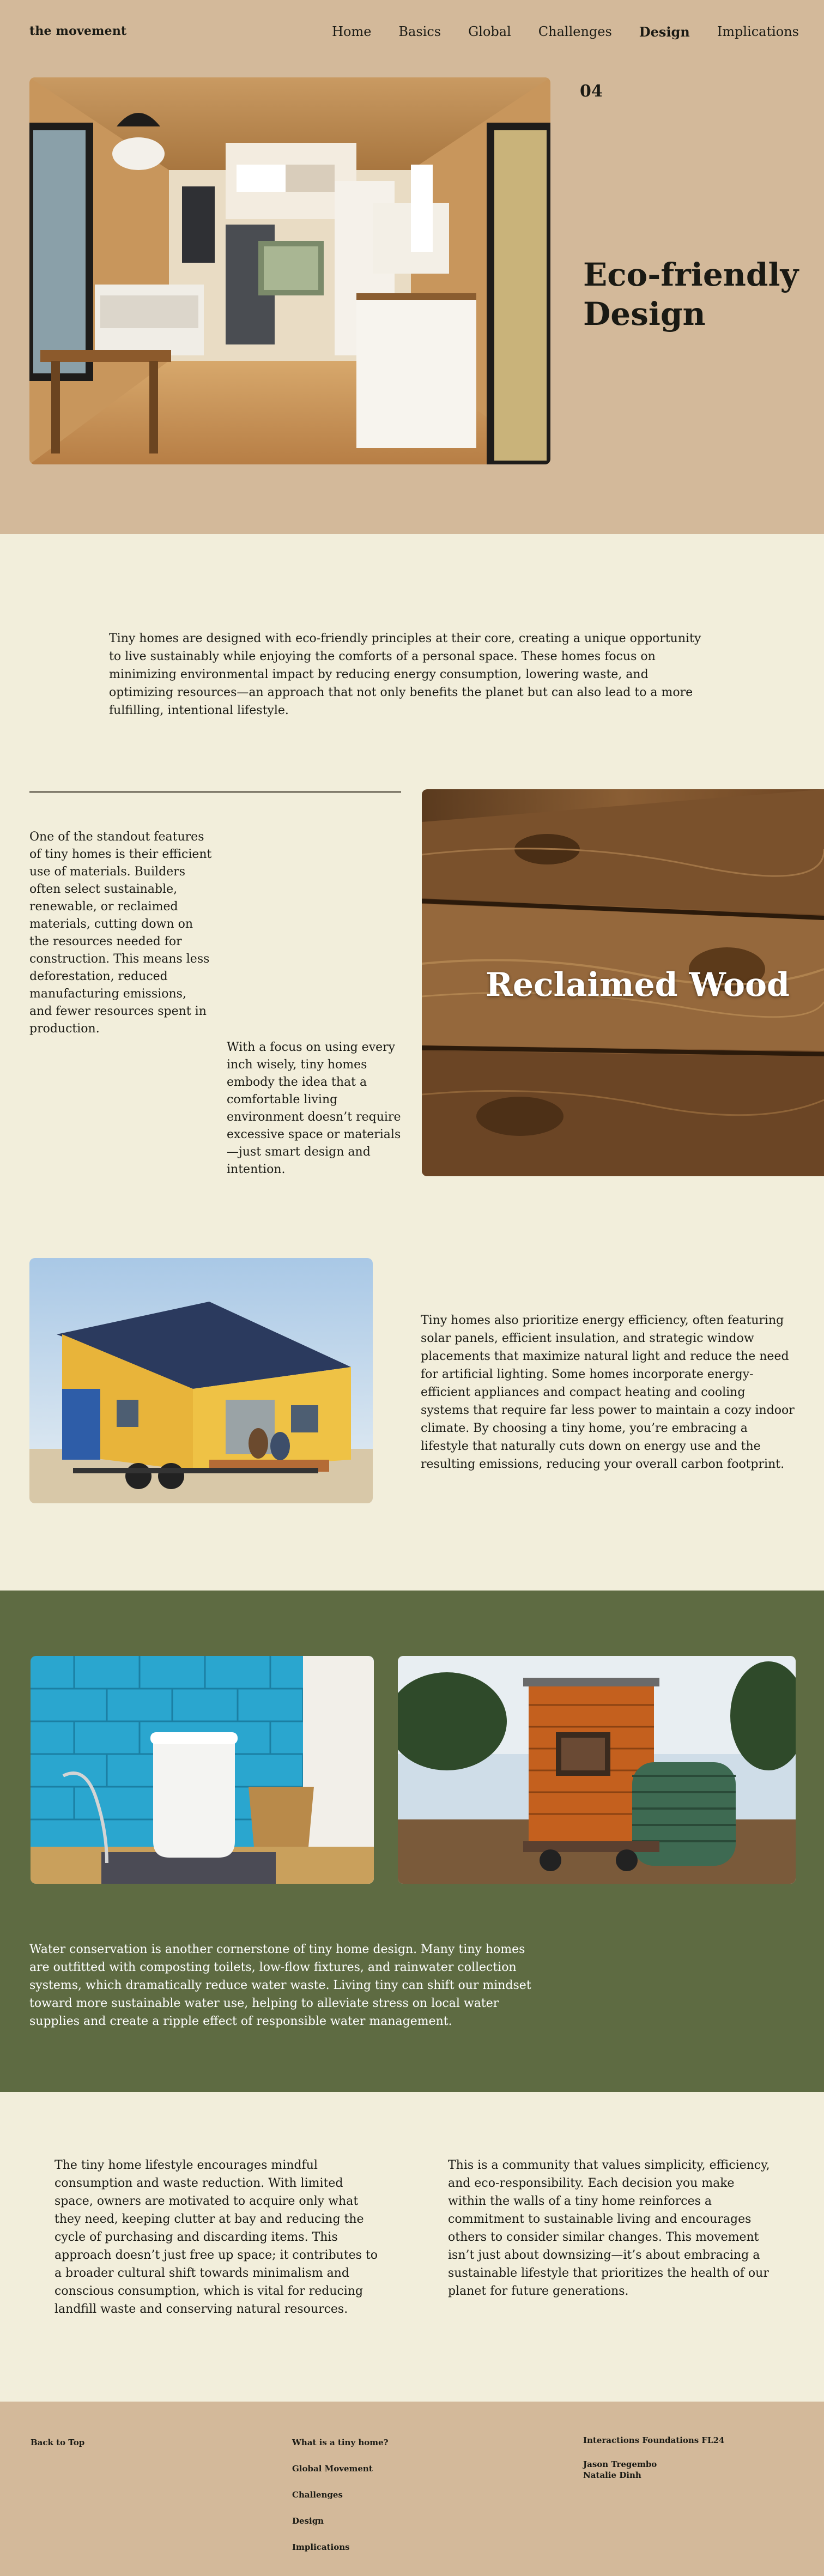 This screenshot has width=824, height=2576. I want to click on section-divider, so click(215, 792).